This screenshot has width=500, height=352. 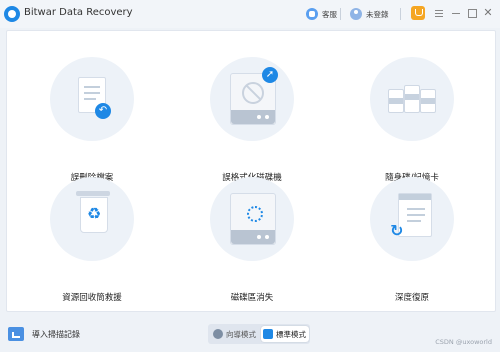 What do you see at coordinates (268, 334) in the screenshot?
I see `standard-icon` at bounding box center [268, 334].